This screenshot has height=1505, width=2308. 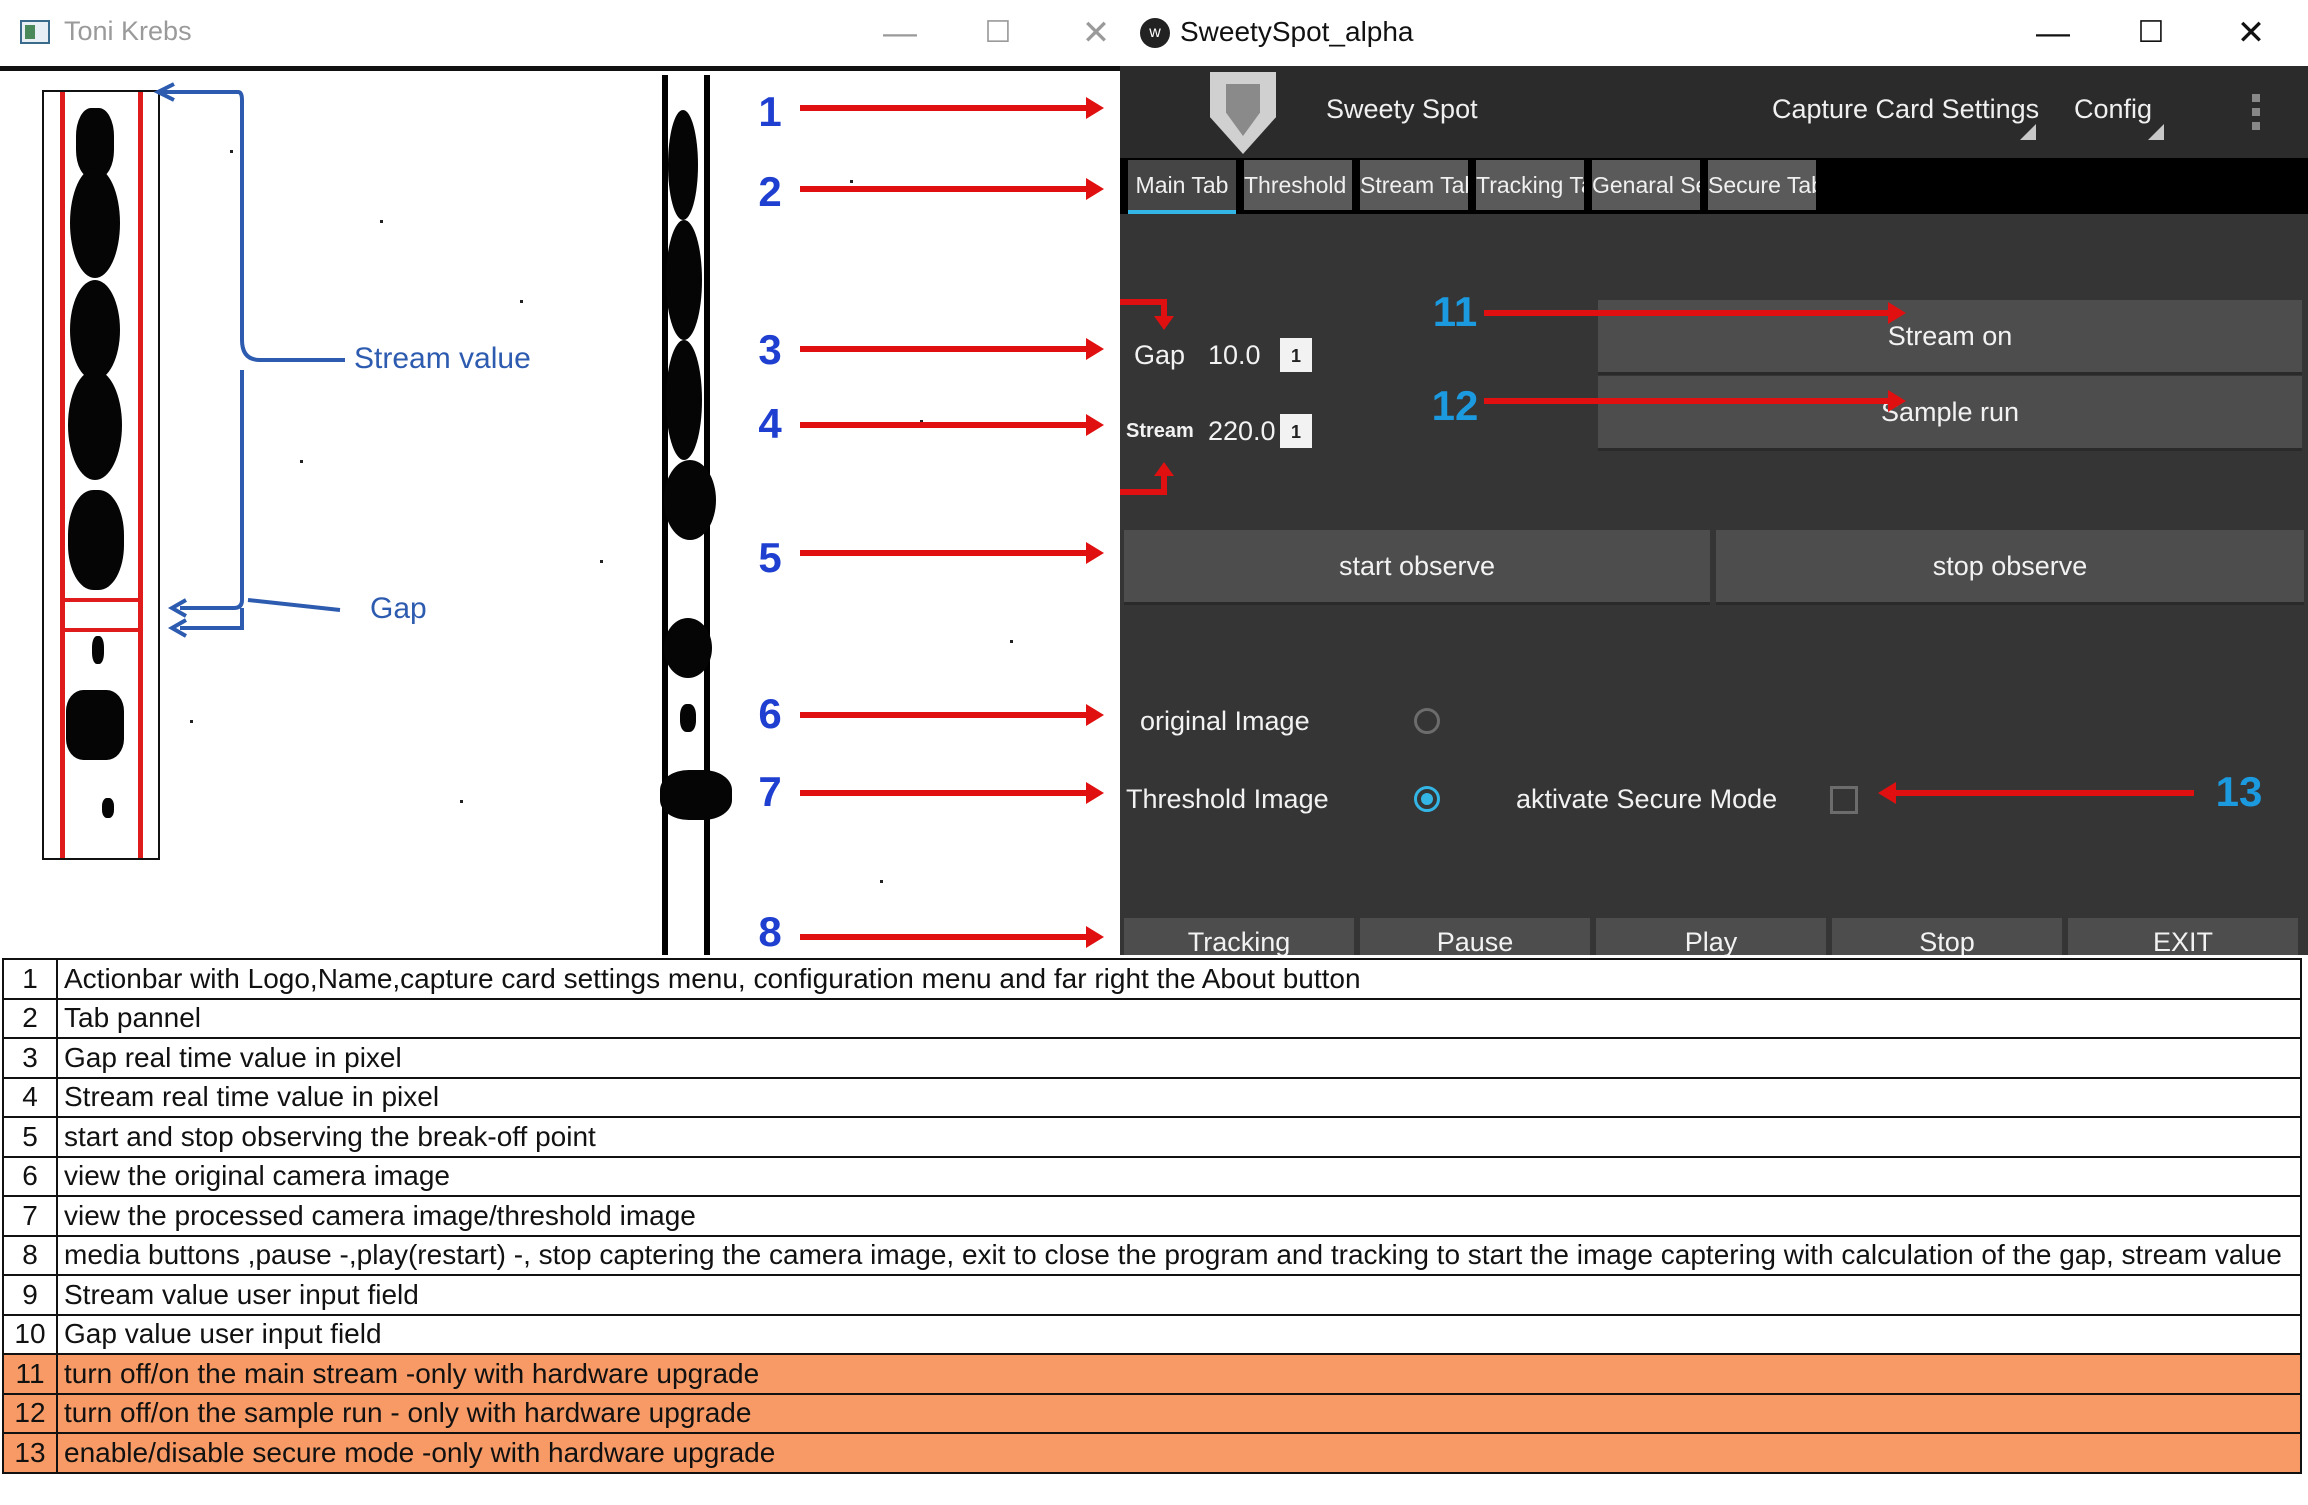 What do you see at coordinates (1905, 109) in the screenshot?
I see `capture-card-settings-menu: Capture Card Settings` at bounding box center [1905, 109].